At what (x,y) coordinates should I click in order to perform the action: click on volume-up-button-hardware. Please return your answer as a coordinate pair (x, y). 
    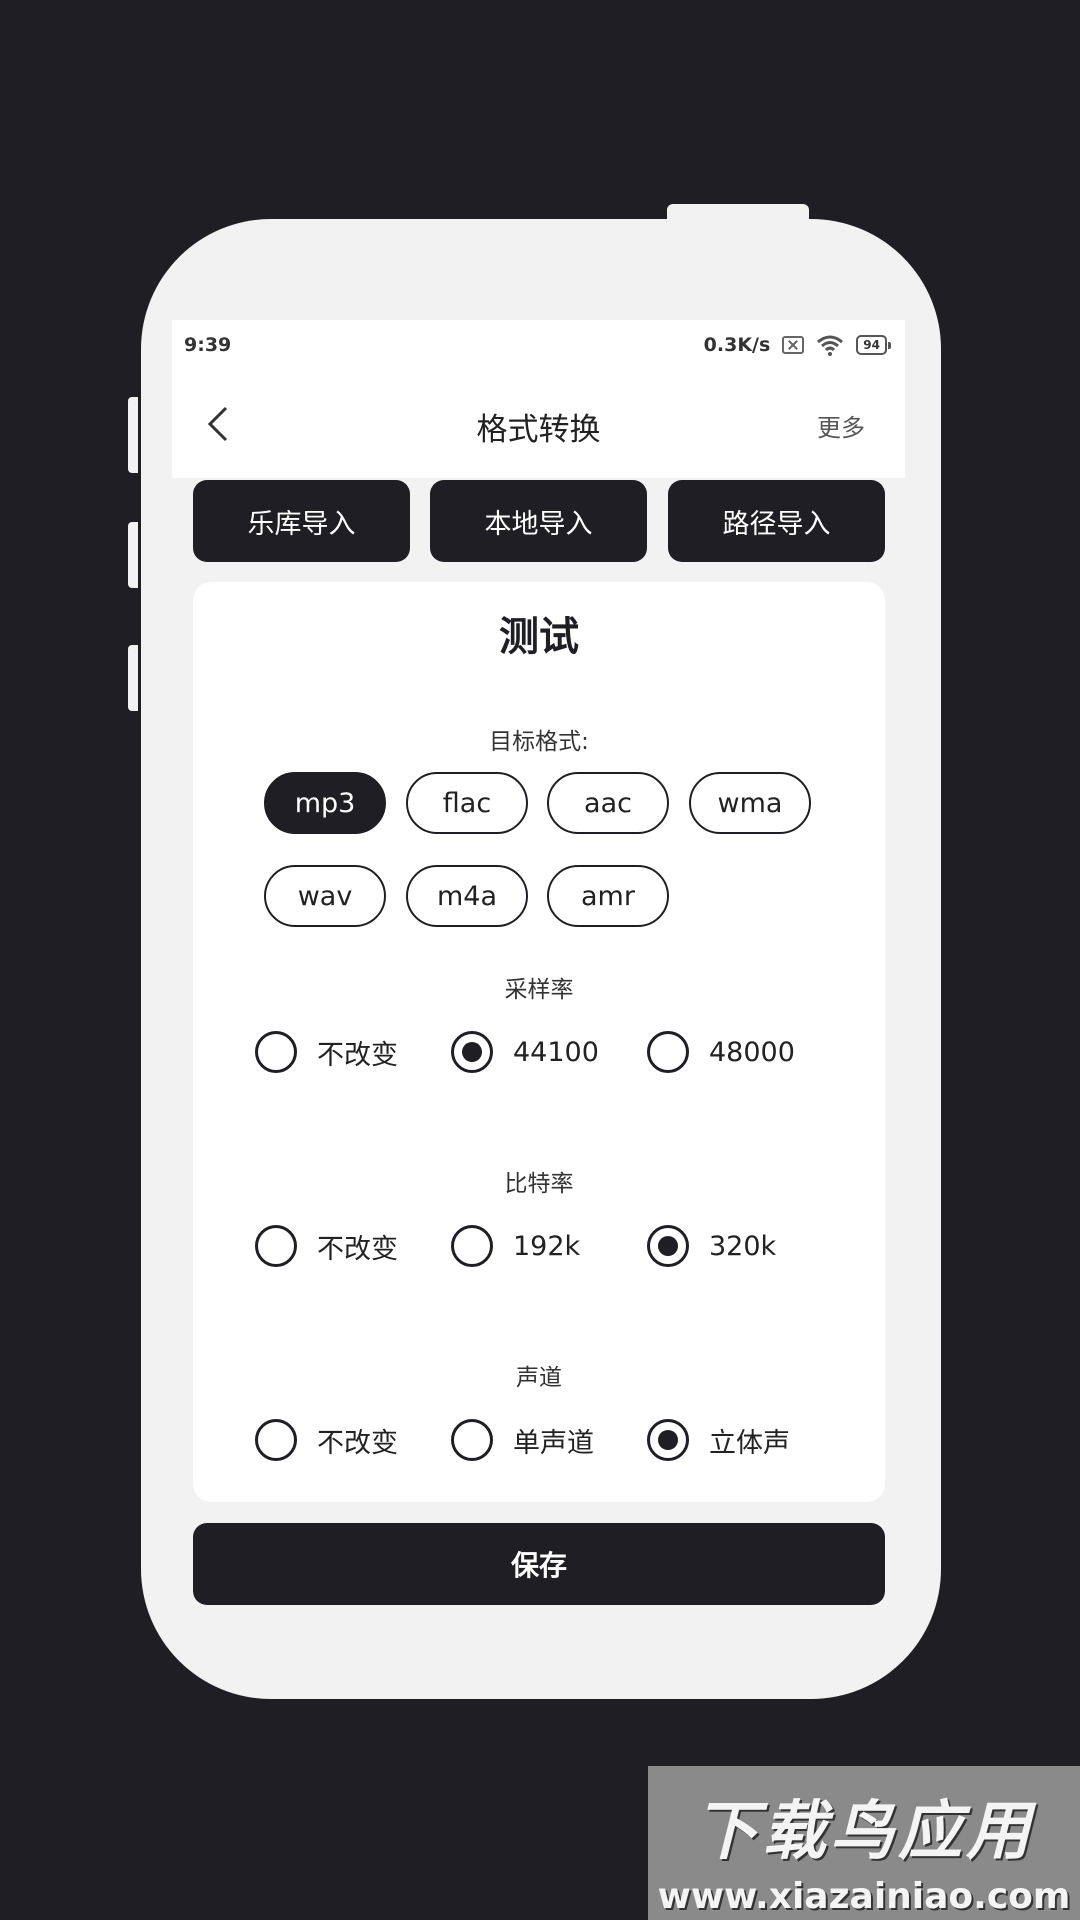
    Looking at the image, I should click on (133, 435).